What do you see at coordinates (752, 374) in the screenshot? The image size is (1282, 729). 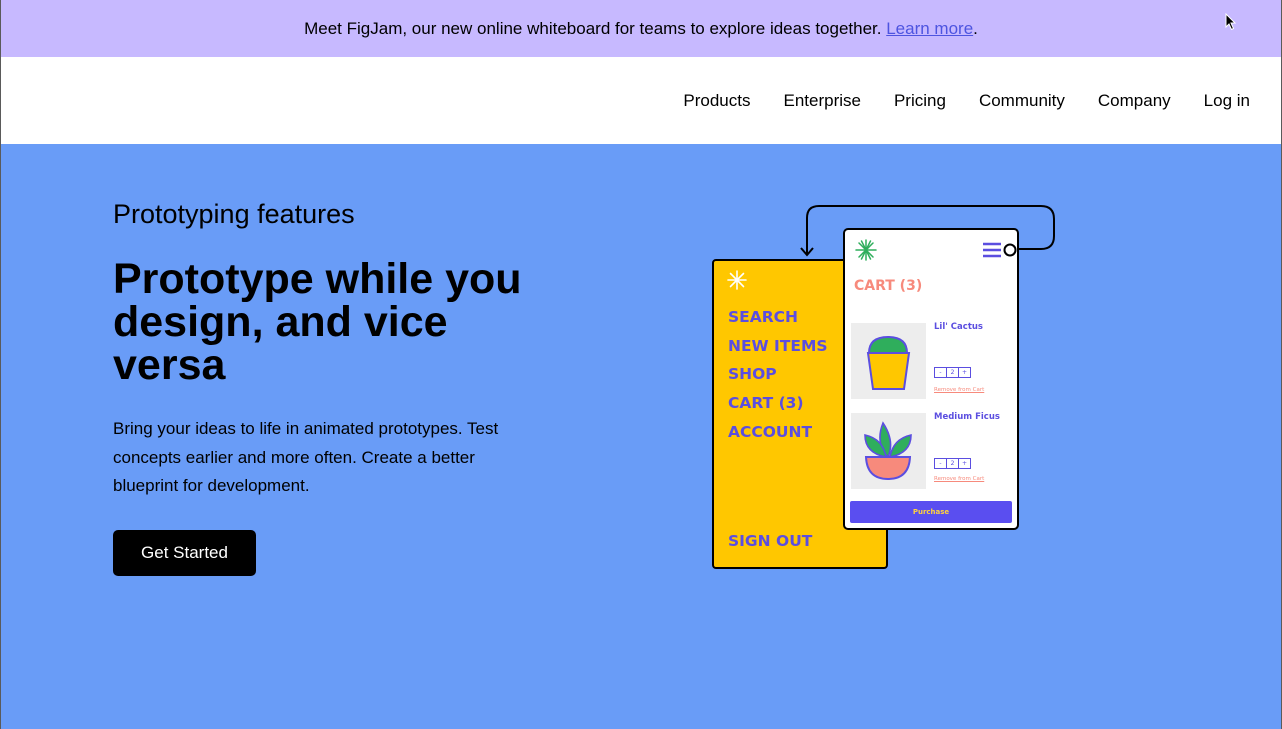 I see `menu-item-shop: SHOP` at bounding box center [752, 374].